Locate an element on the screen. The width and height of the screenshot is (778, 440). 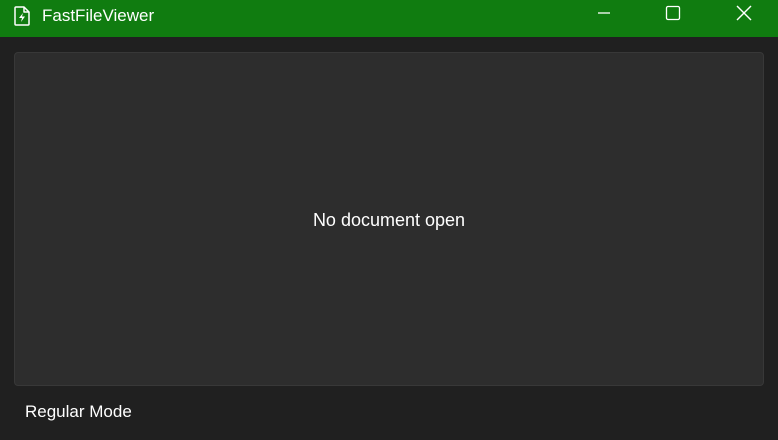
minimize-icon is located at coordinates (604, 15).